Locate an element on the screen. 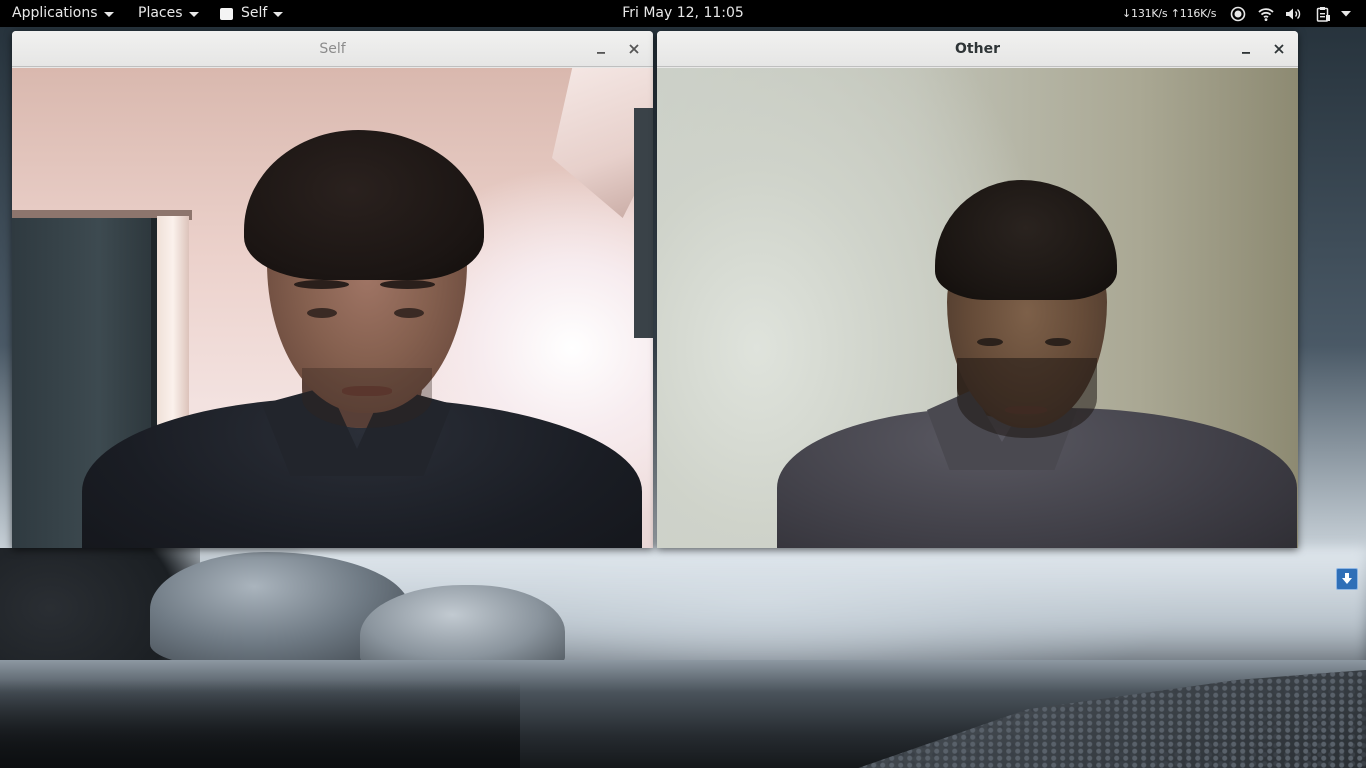  system-menu-caret-icon is located at coordinates (1346, 14).